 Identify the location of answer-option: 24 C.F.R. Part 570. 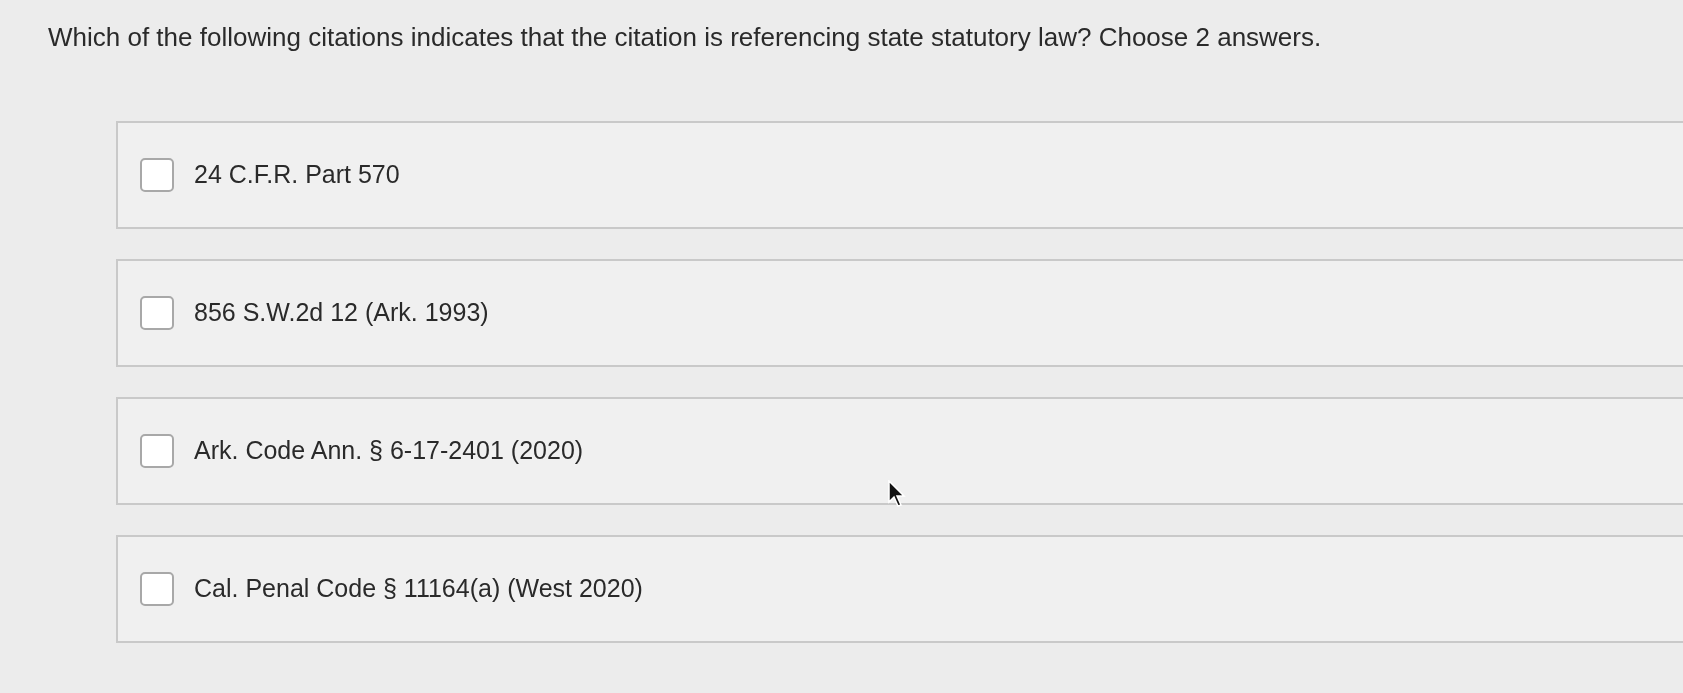
(899, 175).